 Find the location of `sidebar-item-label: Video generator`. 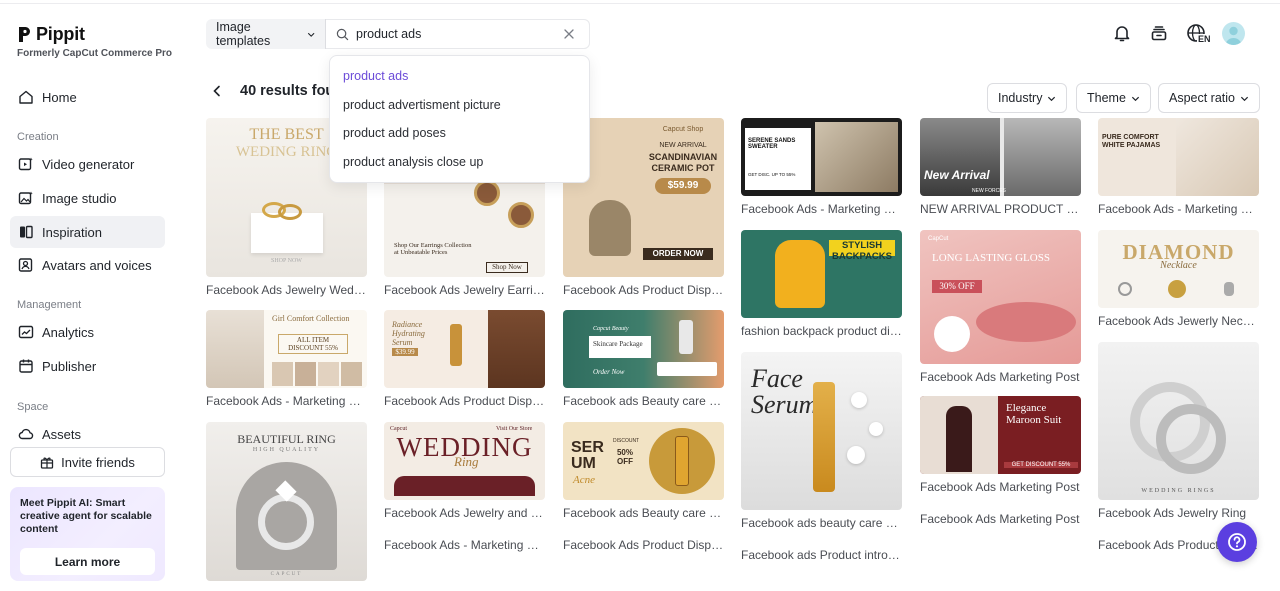

sidebar-item-label: Video generator is located at coordinates (88, 164).